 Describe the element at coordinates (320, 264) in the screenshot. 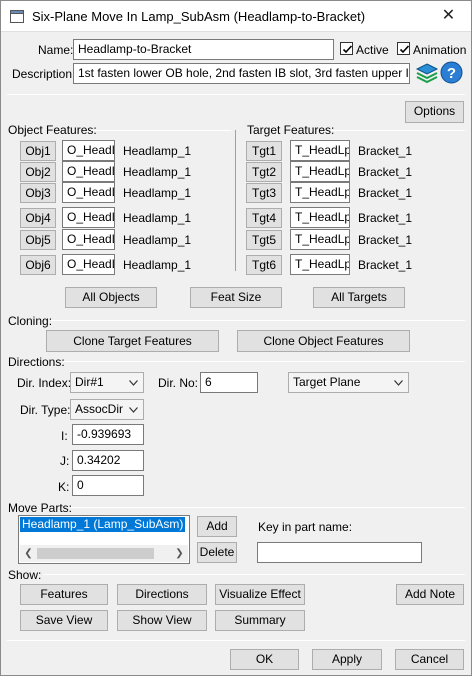

I see `tgt-feature-field-6: T_HeadLp_` at that location.